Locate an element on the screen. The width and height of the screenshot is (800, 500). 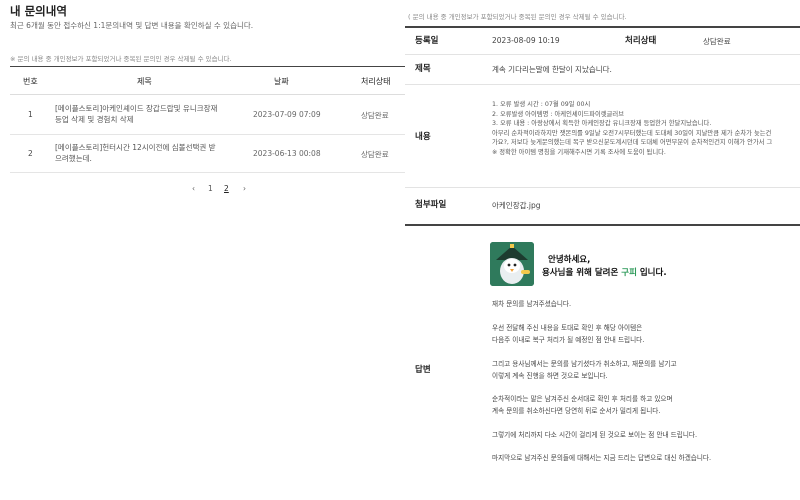
subject-label: 제목 is located at coordinates (423, 69).